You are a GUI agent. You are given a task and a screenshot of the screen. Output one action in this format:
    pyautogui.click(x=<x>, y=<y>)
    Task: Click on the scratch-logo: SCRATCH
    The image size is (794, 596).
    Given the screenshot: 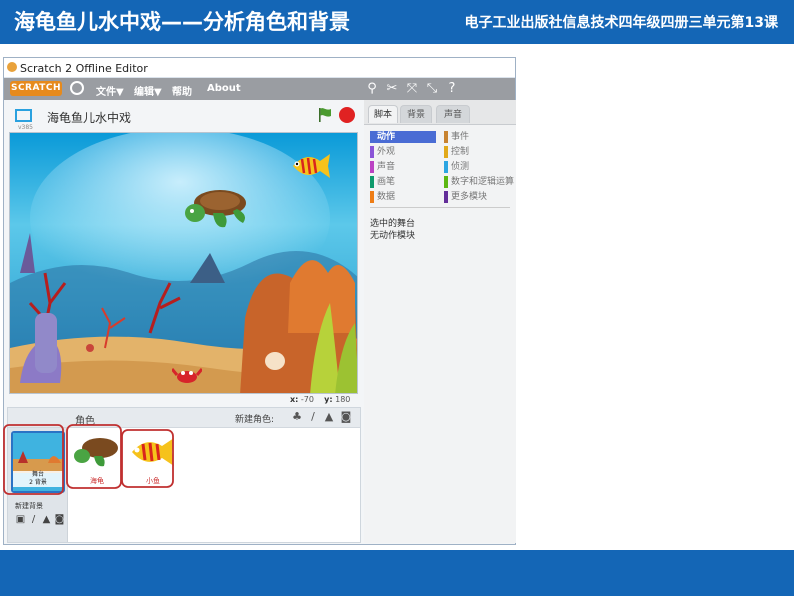 What is the action you would take?
    pyautogui.click(x=36, y=88)
    